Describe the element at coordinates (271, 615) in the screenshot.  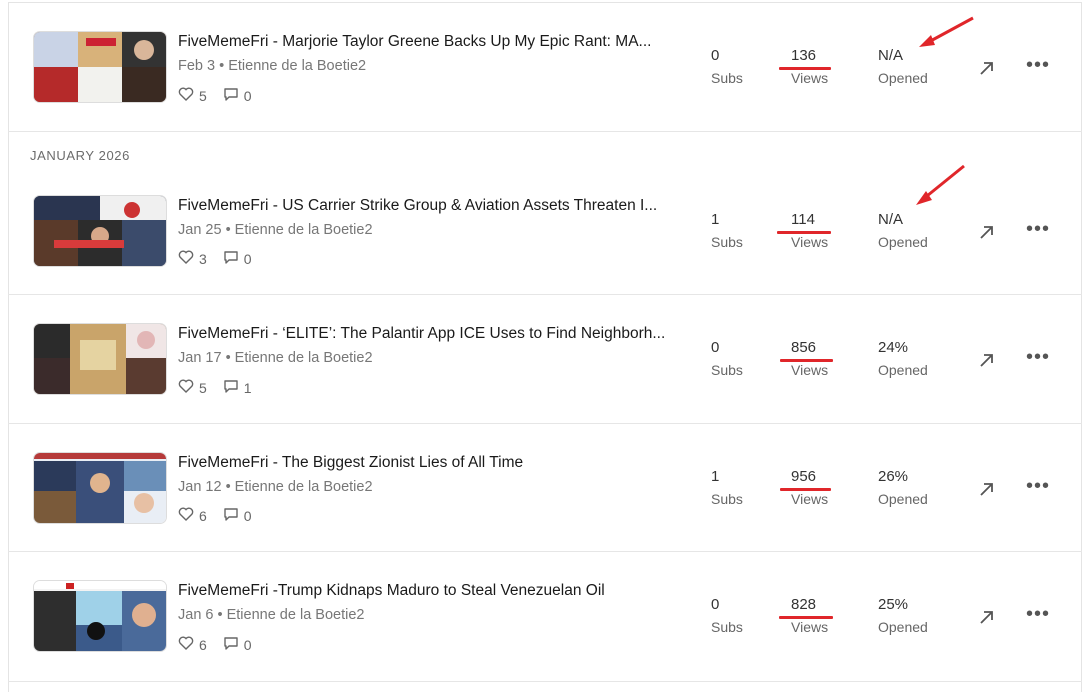
I see `post-meta: Jan 6 • Etienne de la Boetie2` at that location.